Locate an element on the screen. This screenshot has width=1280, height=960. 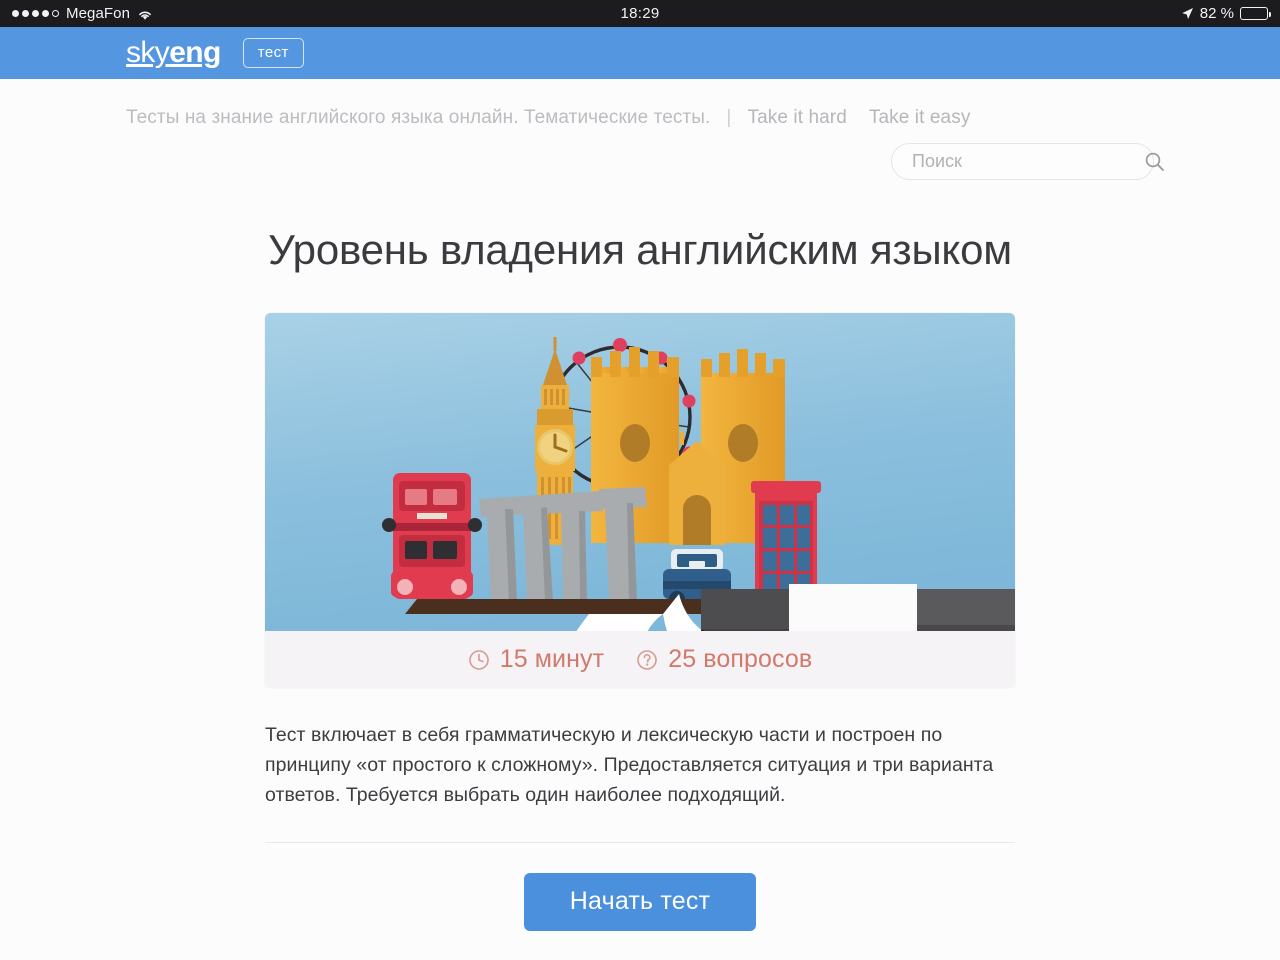
nav-link-take-it-hard: Take it hard is located at coordinates (796, 118).